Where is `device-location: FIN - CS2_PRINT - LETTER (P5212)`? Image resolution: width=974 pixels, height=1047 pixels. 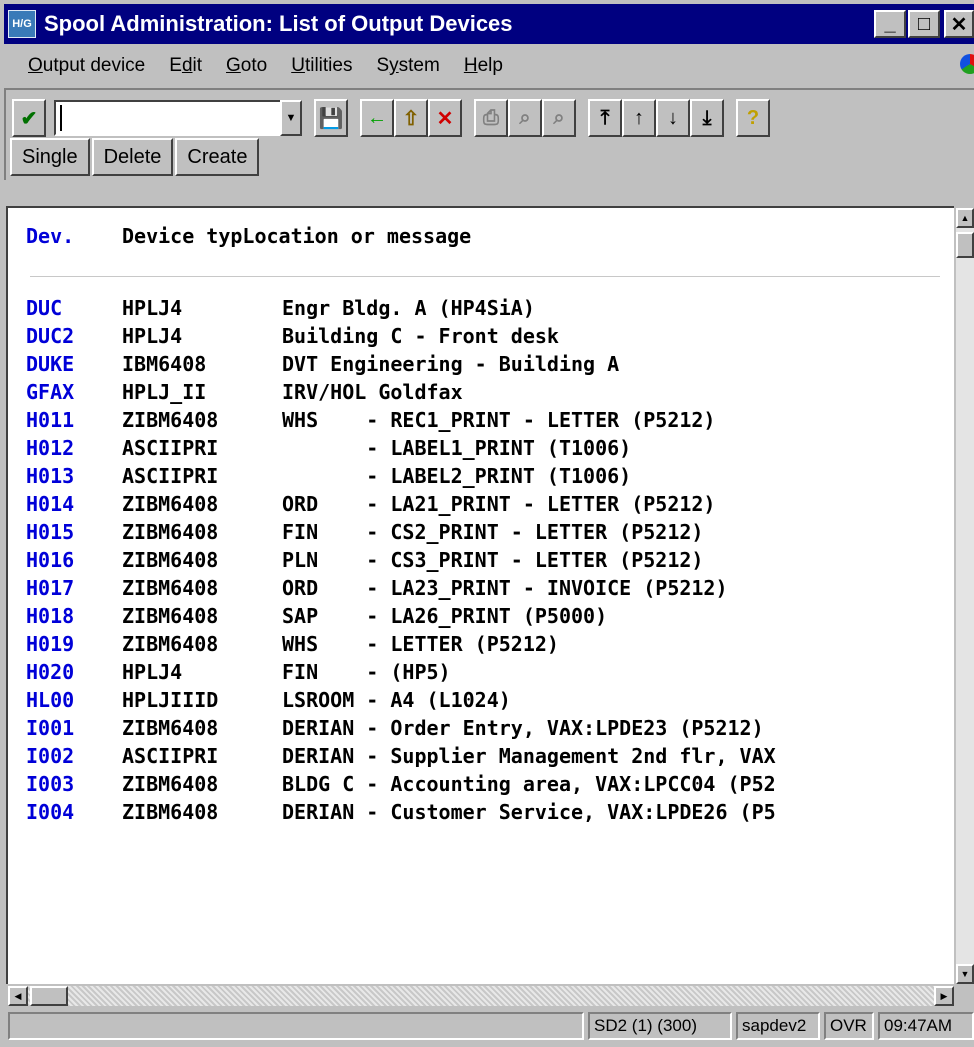
device-location: FIN - CS2_PRINT - LETTER (P5212) is located at coordinates (493, 532).